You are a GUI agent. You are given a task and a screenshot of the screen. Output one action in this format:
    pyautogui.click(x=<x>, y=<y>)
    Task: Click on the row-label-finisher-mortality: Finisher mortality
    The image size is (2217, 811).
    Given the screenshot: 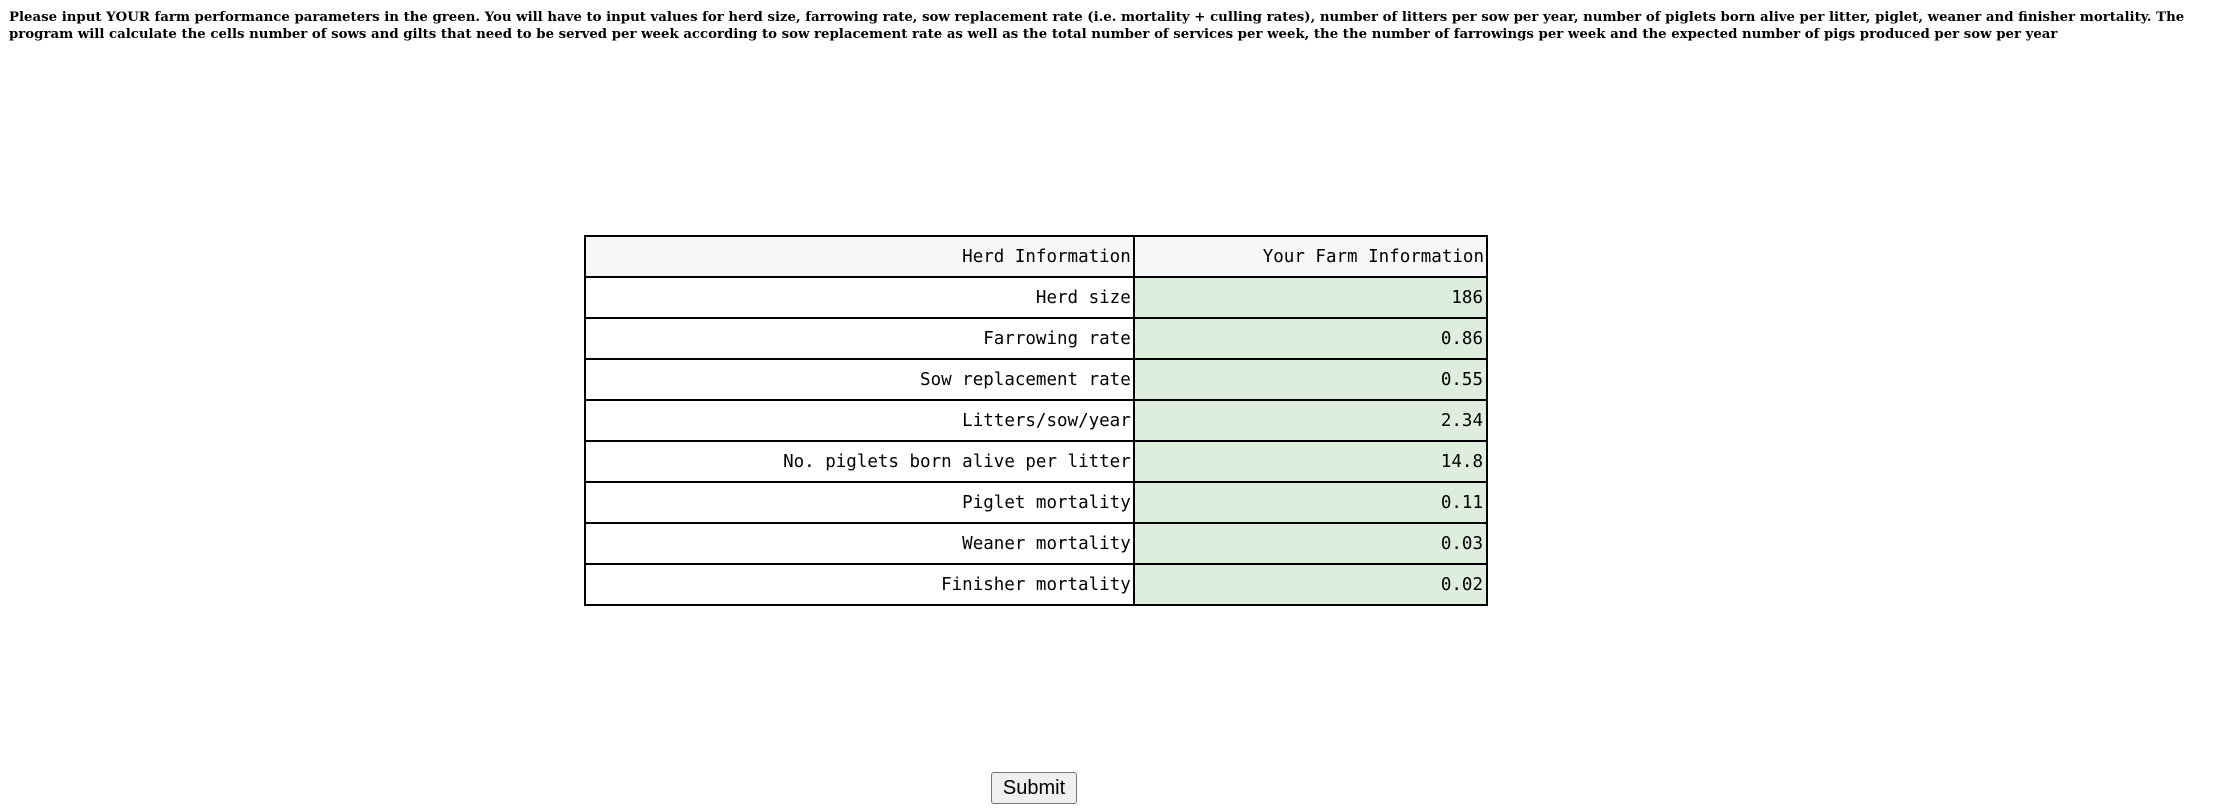 What is the action you would take?
    pyautogui.click(x=859, y=584)
    